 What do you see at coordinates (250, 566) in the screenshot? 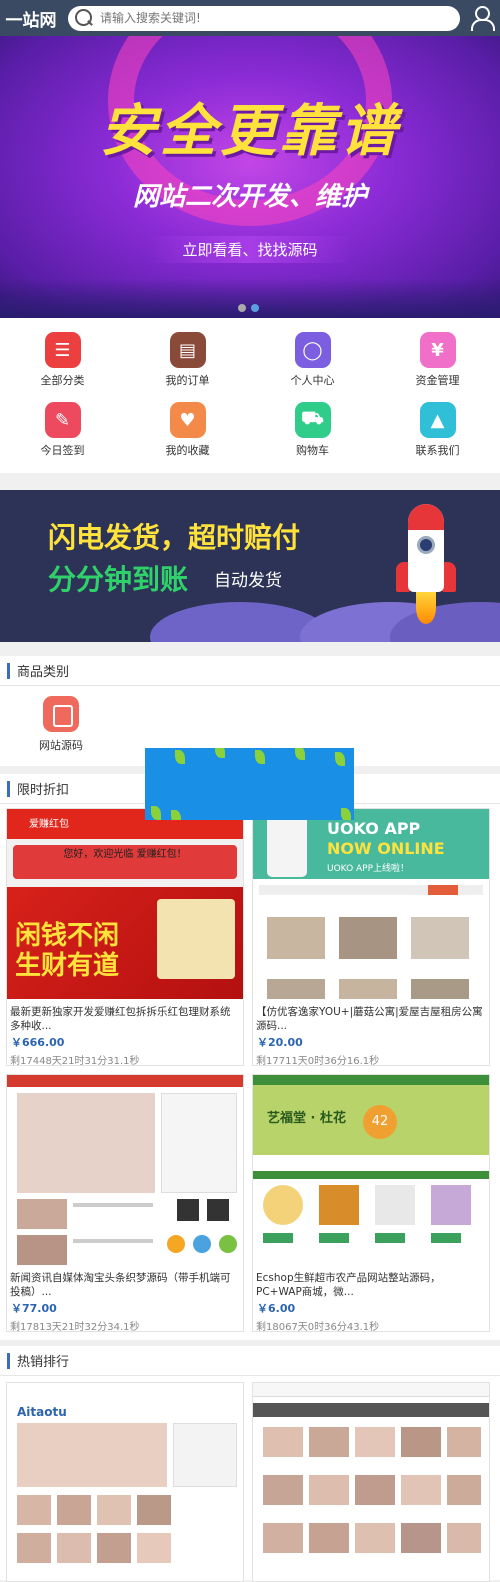
I see `promo-banner: 闪电发货，超时赔付 分分钟到账 自动发货` at bounding box center [250, 566].